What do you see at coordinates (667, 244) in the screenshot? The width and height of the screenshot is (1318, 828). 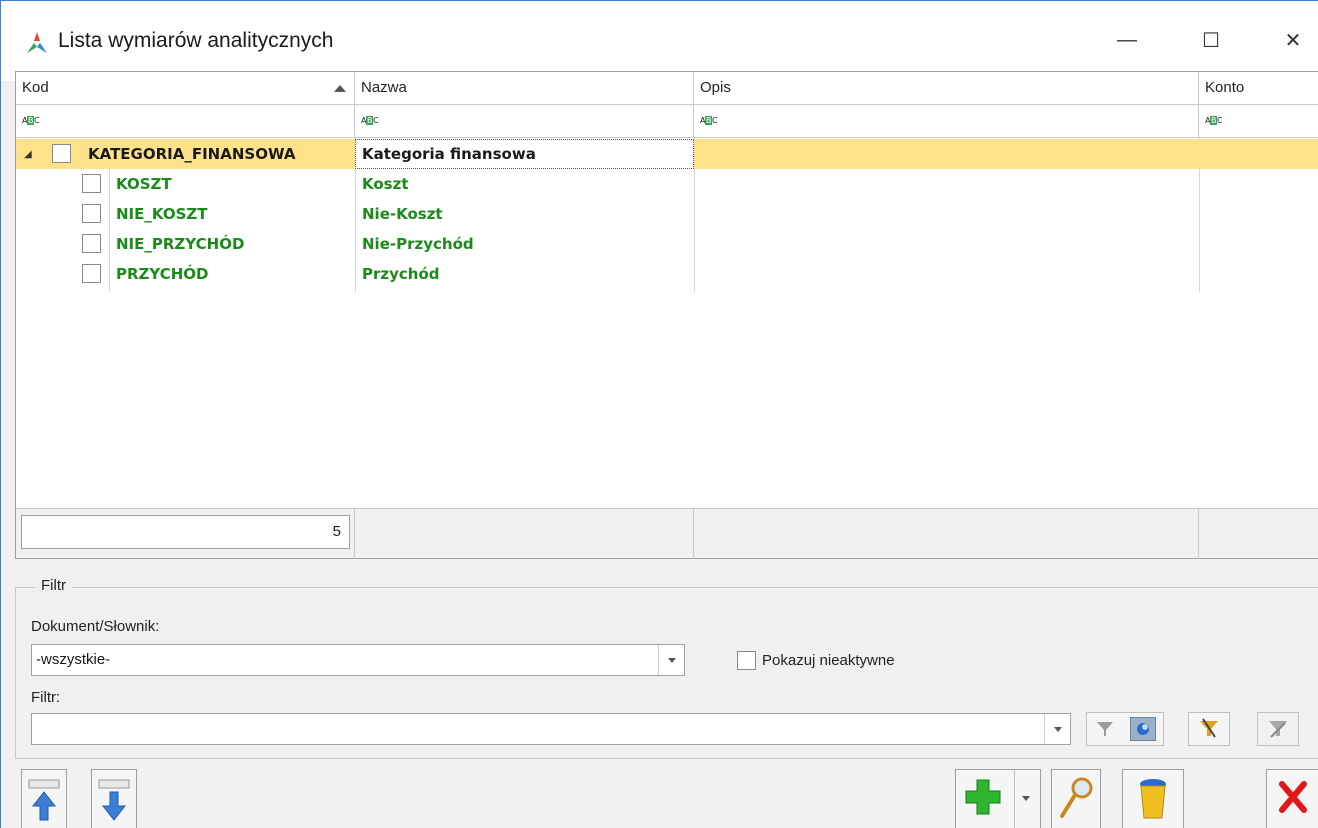 I see `table-row: NIE_PRZYCHÓD Nie-Przychód` at bounding box center [667, 244].